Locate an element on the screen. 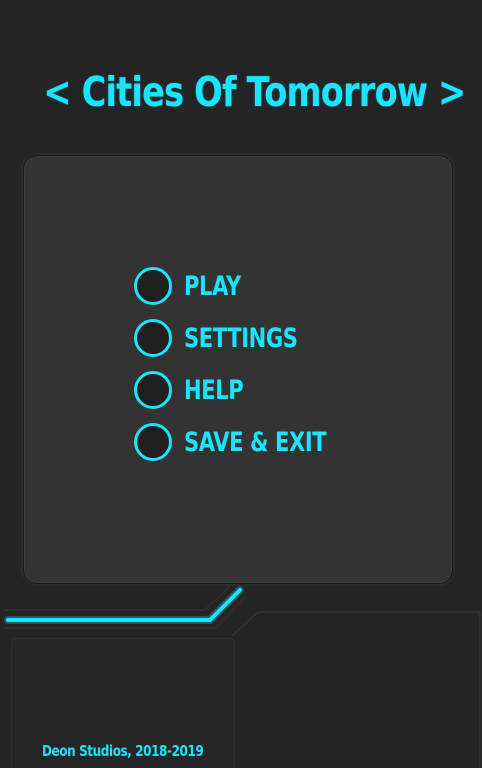 This screenshot has height=768, width=482. save-exit-button: SAVE & EXIT is located at coordinates (250, 442).